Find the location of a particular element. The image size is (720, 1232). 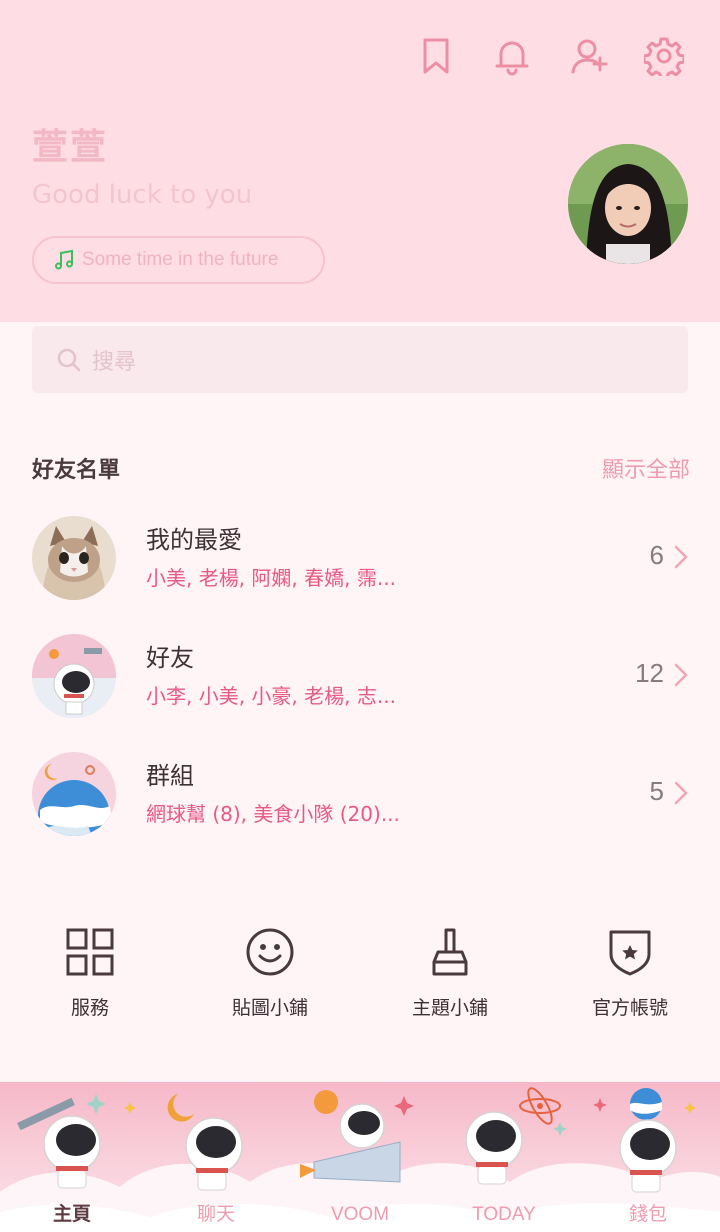

shield-star-icon is located at coordinates (630, 953).